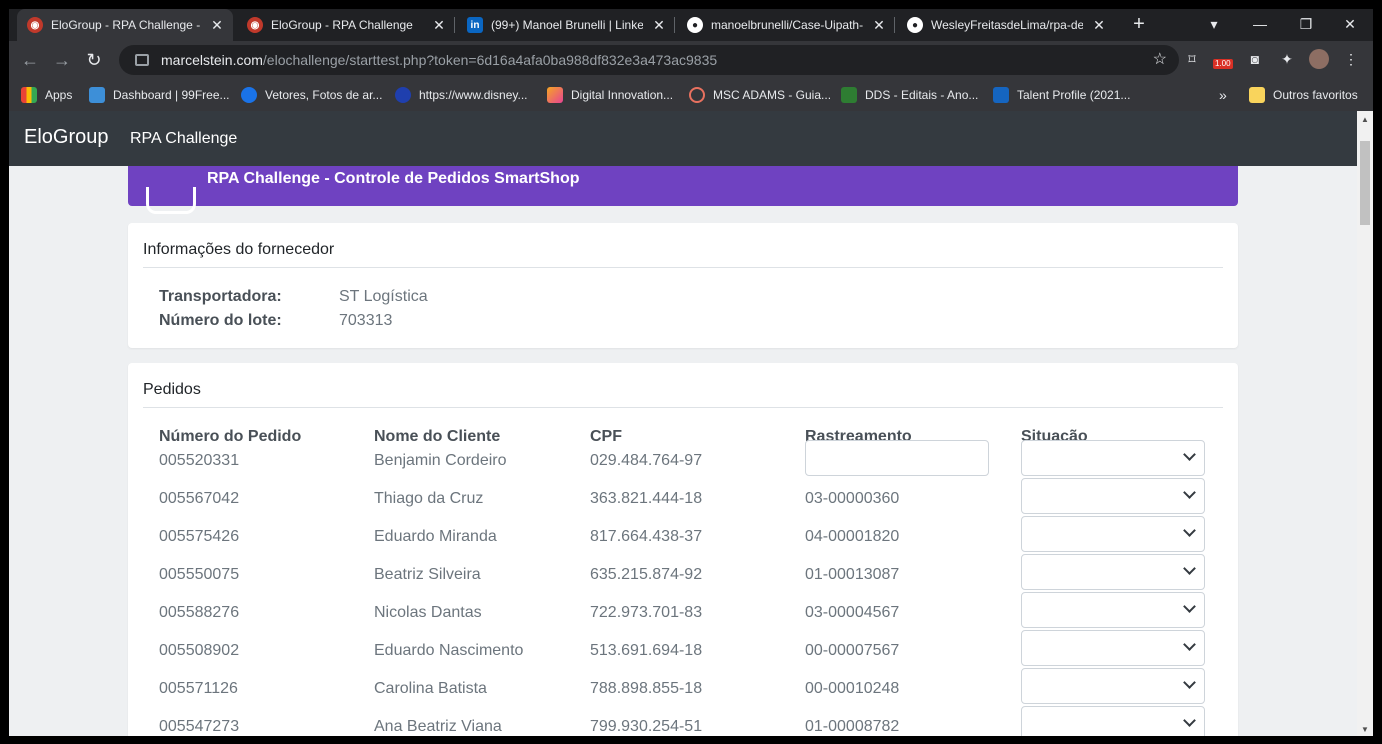 The width and height of the screenshot is (1382, 744). I want to click on tab-elogroup-active: ◉ EloGroup - RPA Challenge - C ✕, so click(125, 25).